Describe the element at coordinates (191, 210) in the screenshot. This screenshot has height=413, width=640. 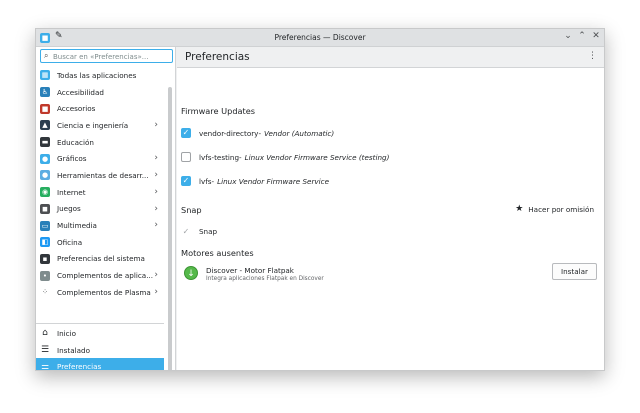
I see `snap-section-title: Snap` at that location.